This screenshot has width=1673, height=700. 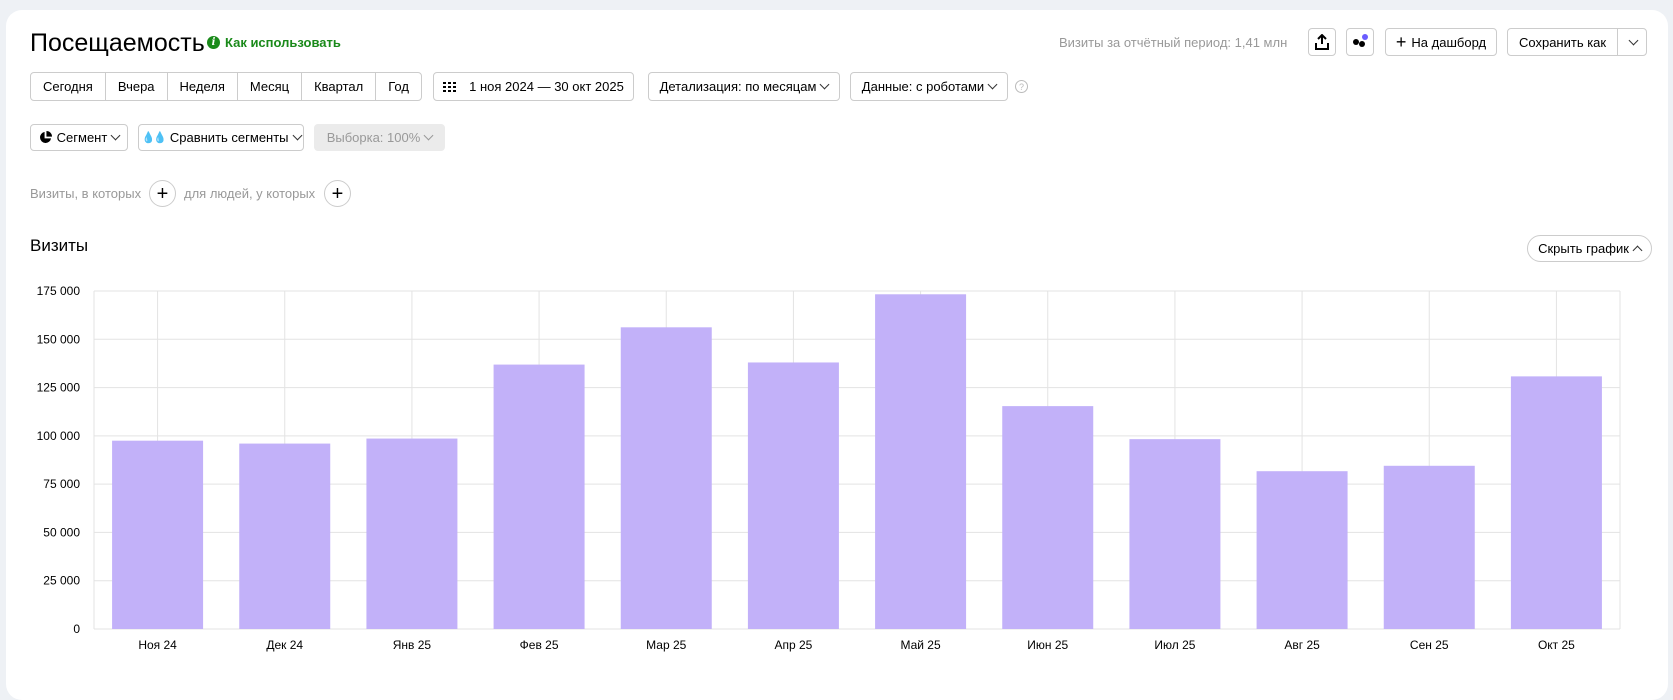 What do you see at coordinates (1302, 550) in the screenshot?
I see `bar-авг-25` at bounding box center [1302, 550].